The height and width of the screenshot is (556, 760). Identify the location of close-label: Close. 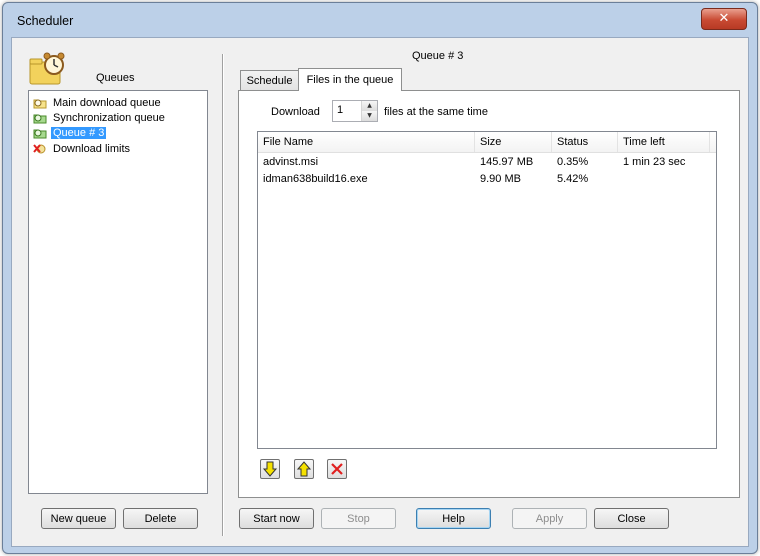
(631, 519).